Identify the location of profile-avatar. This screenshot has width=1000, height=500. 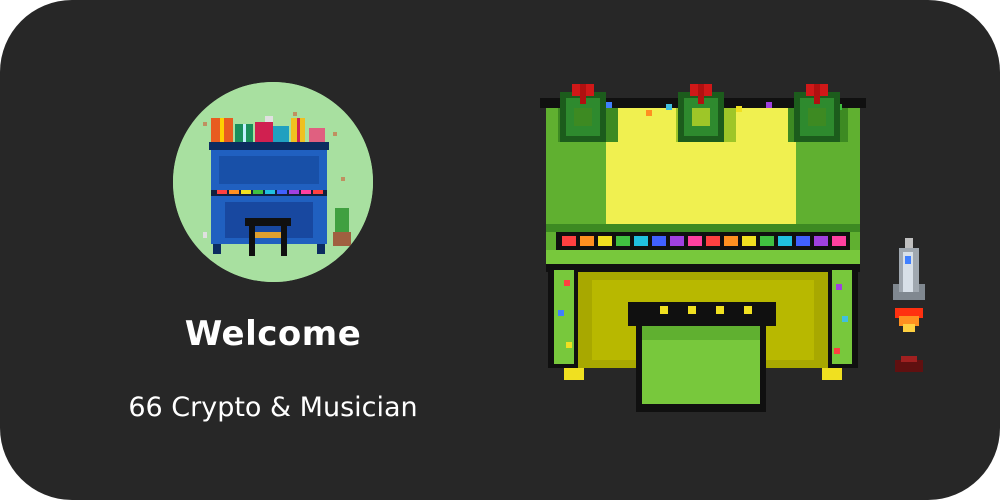
(273, 182).